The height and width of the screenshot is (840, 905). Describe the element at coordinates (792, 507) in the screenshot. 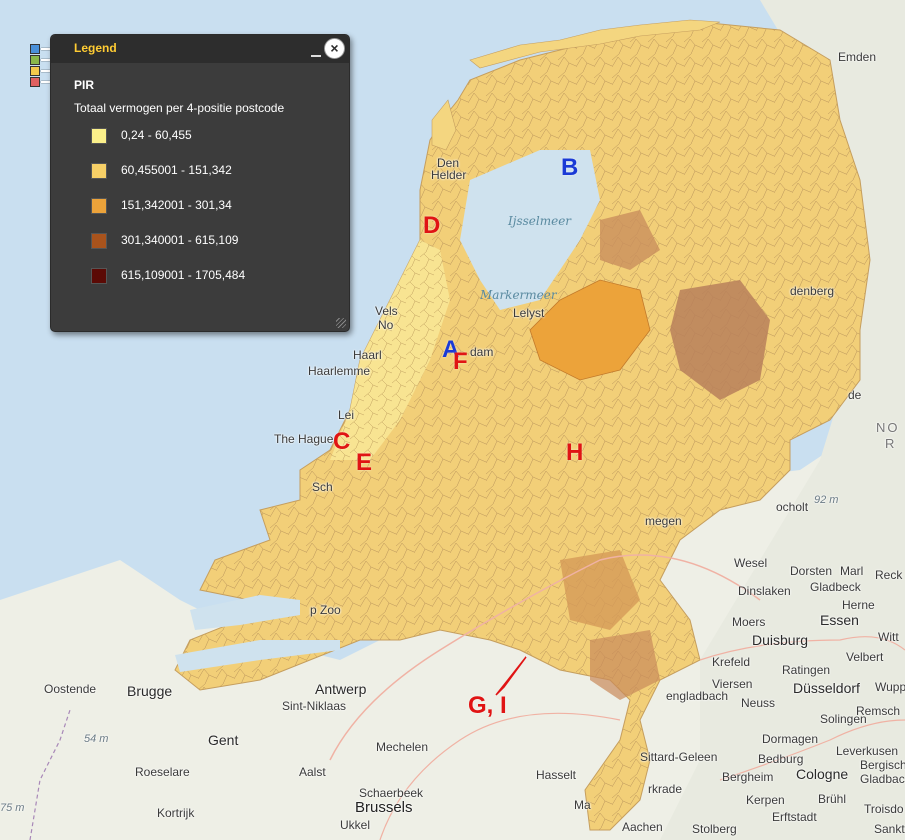

I see `place-label: ocholt` at that location.